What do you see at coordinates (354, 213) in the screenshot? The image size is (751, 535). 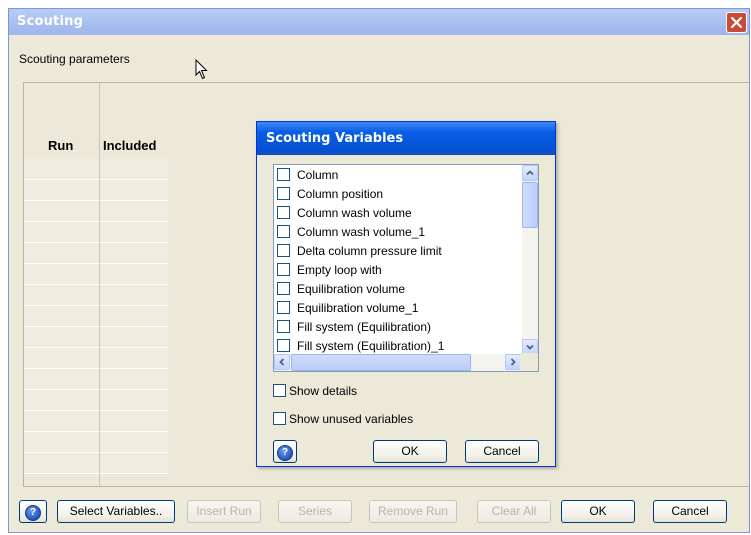 I see `variable-label: Column wash volume` at bounding box center [354, 213].